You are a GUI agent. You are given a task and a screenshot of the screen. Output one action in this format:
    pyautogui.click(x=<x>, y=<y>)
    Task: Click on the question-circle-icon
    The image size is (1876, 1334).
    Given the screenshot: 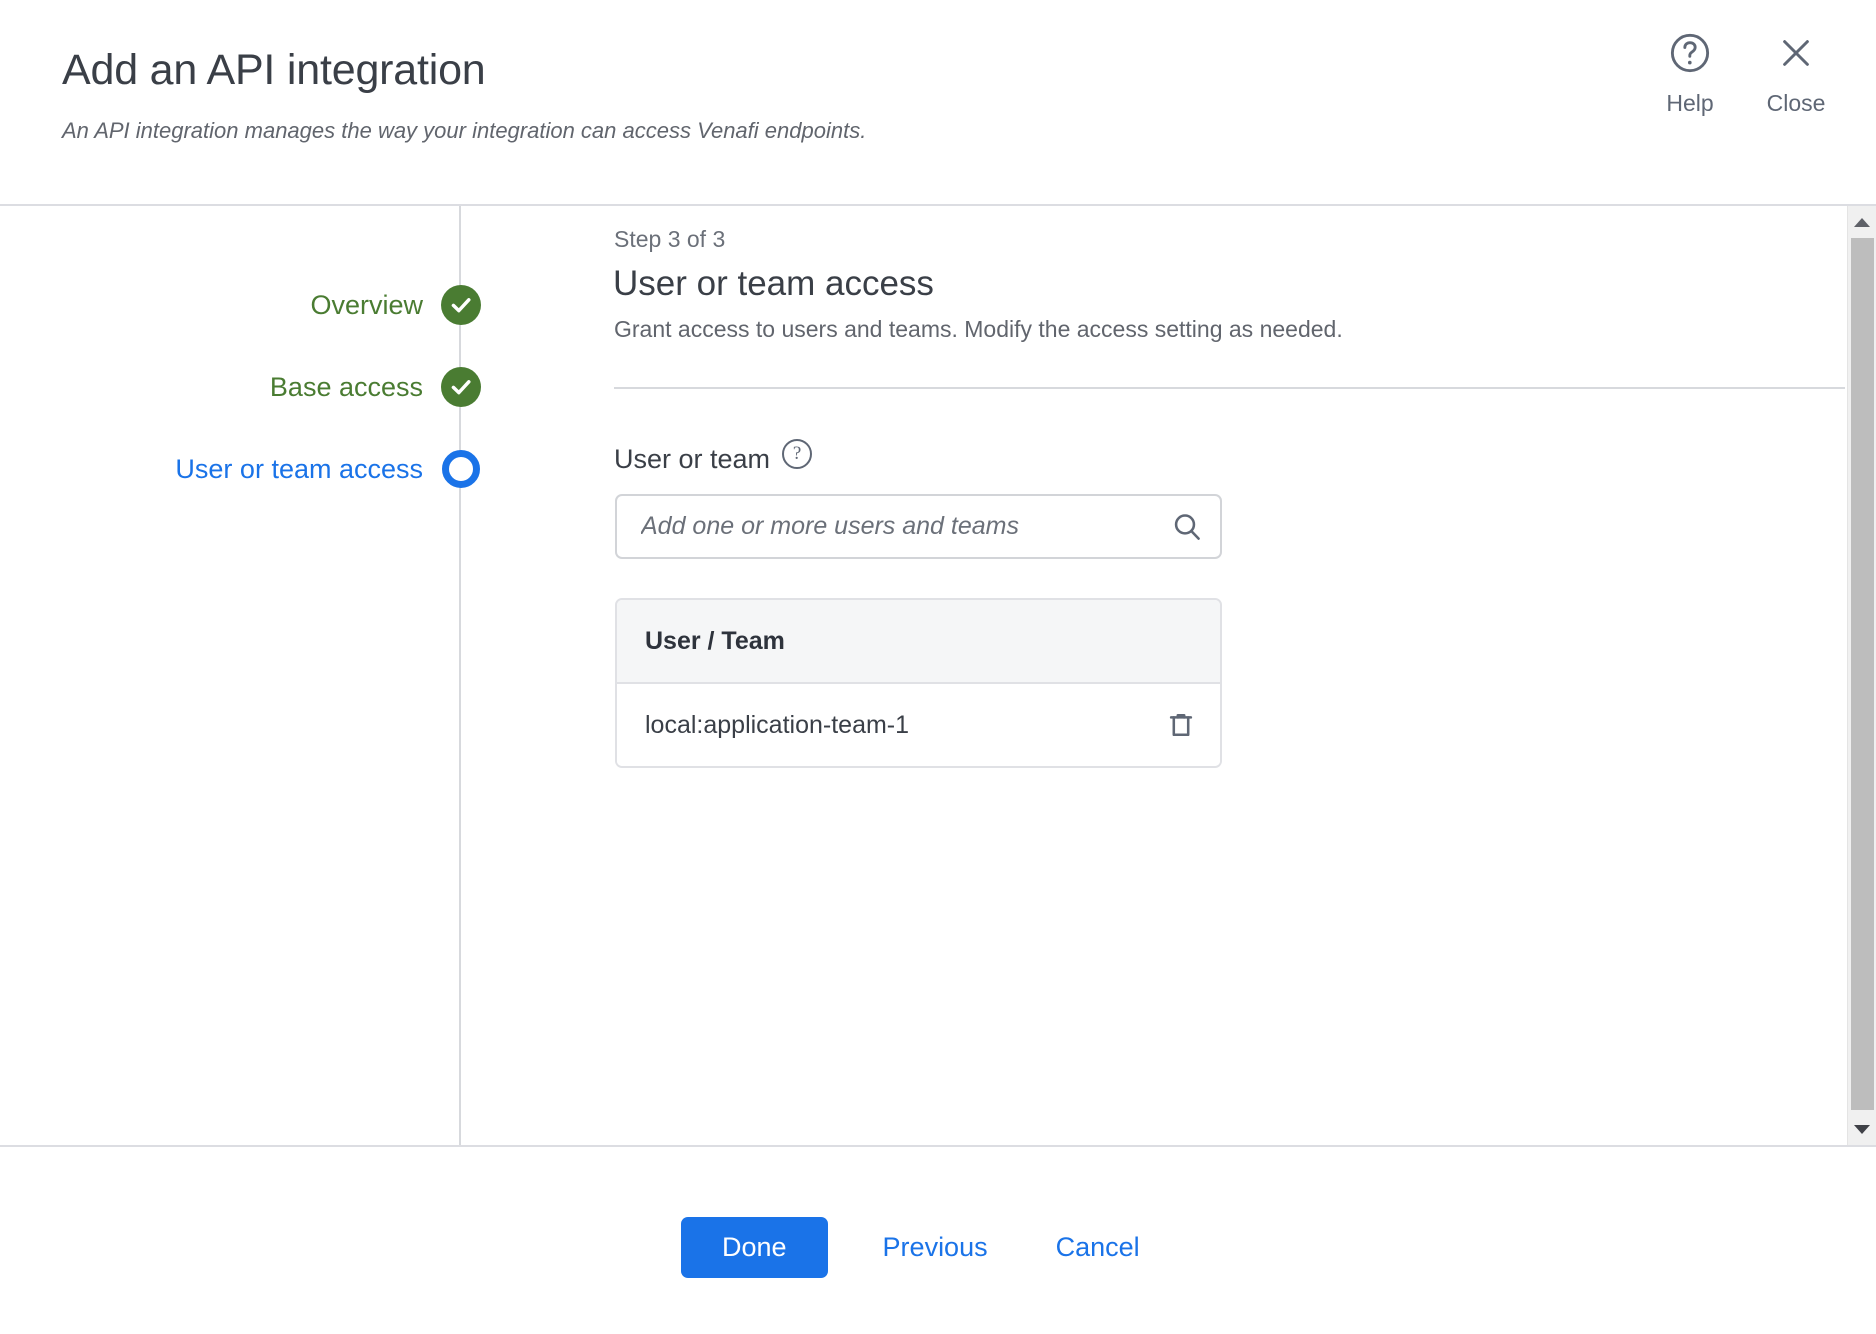 What is the action you would take?
    pyautogui.click(x=1690, y=53)
    